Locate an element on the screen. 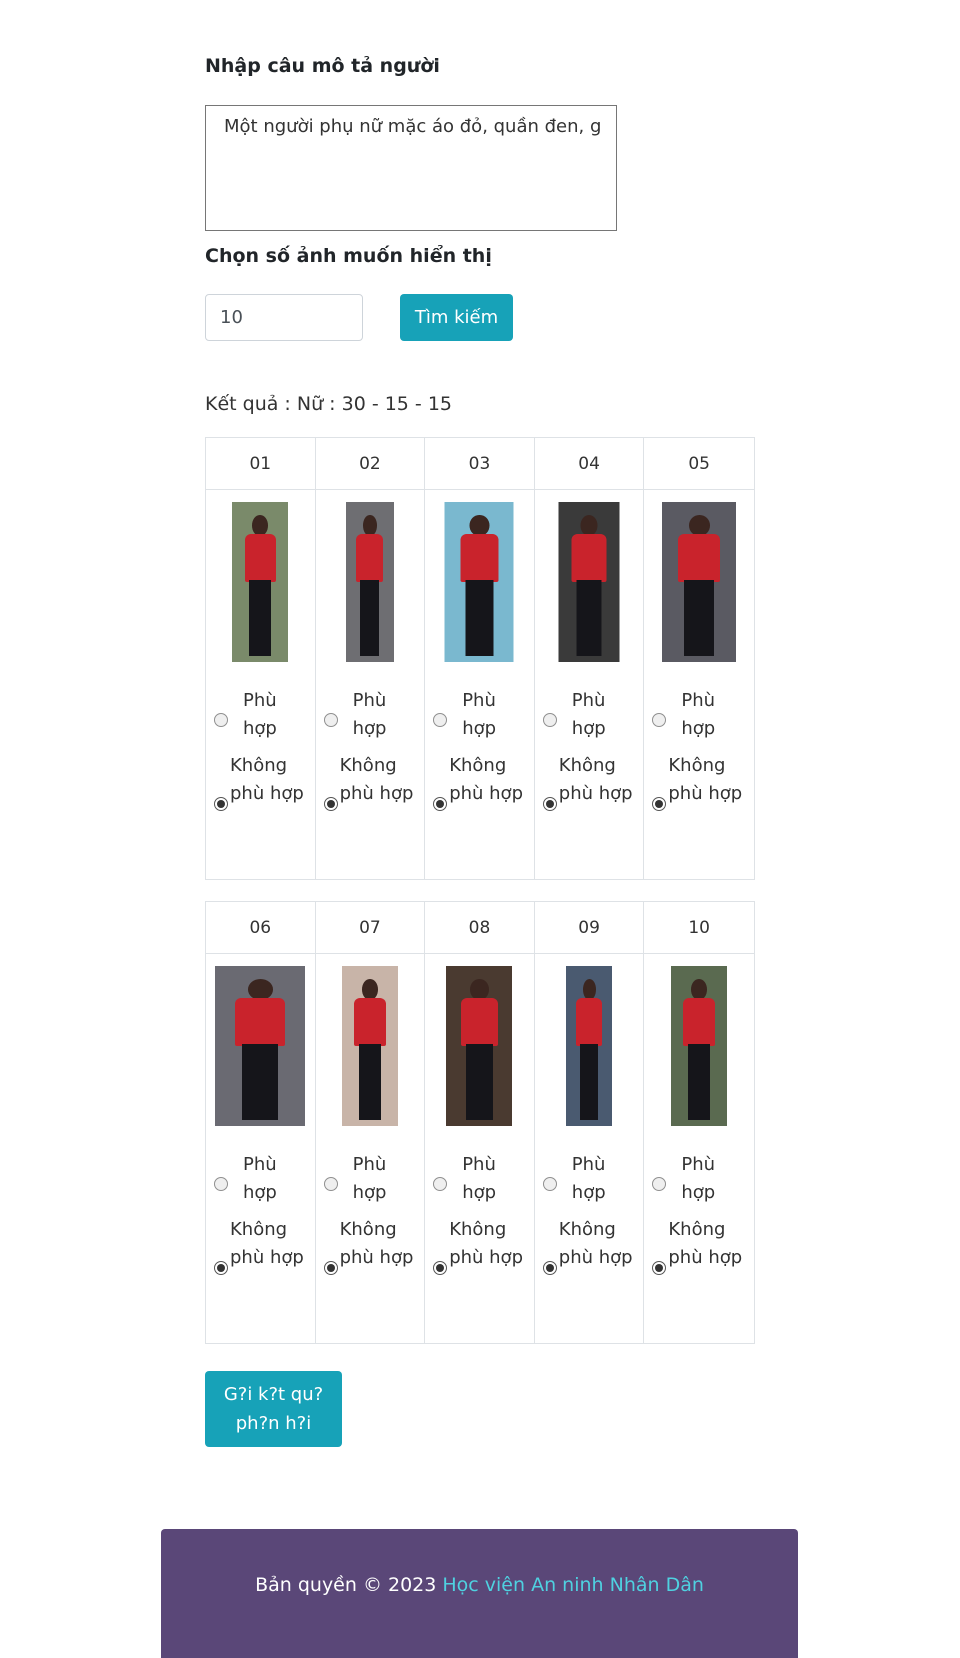 The height and width of the screenshot is (1658, 960). result-index: 03 is located at coordinates (479, 464).